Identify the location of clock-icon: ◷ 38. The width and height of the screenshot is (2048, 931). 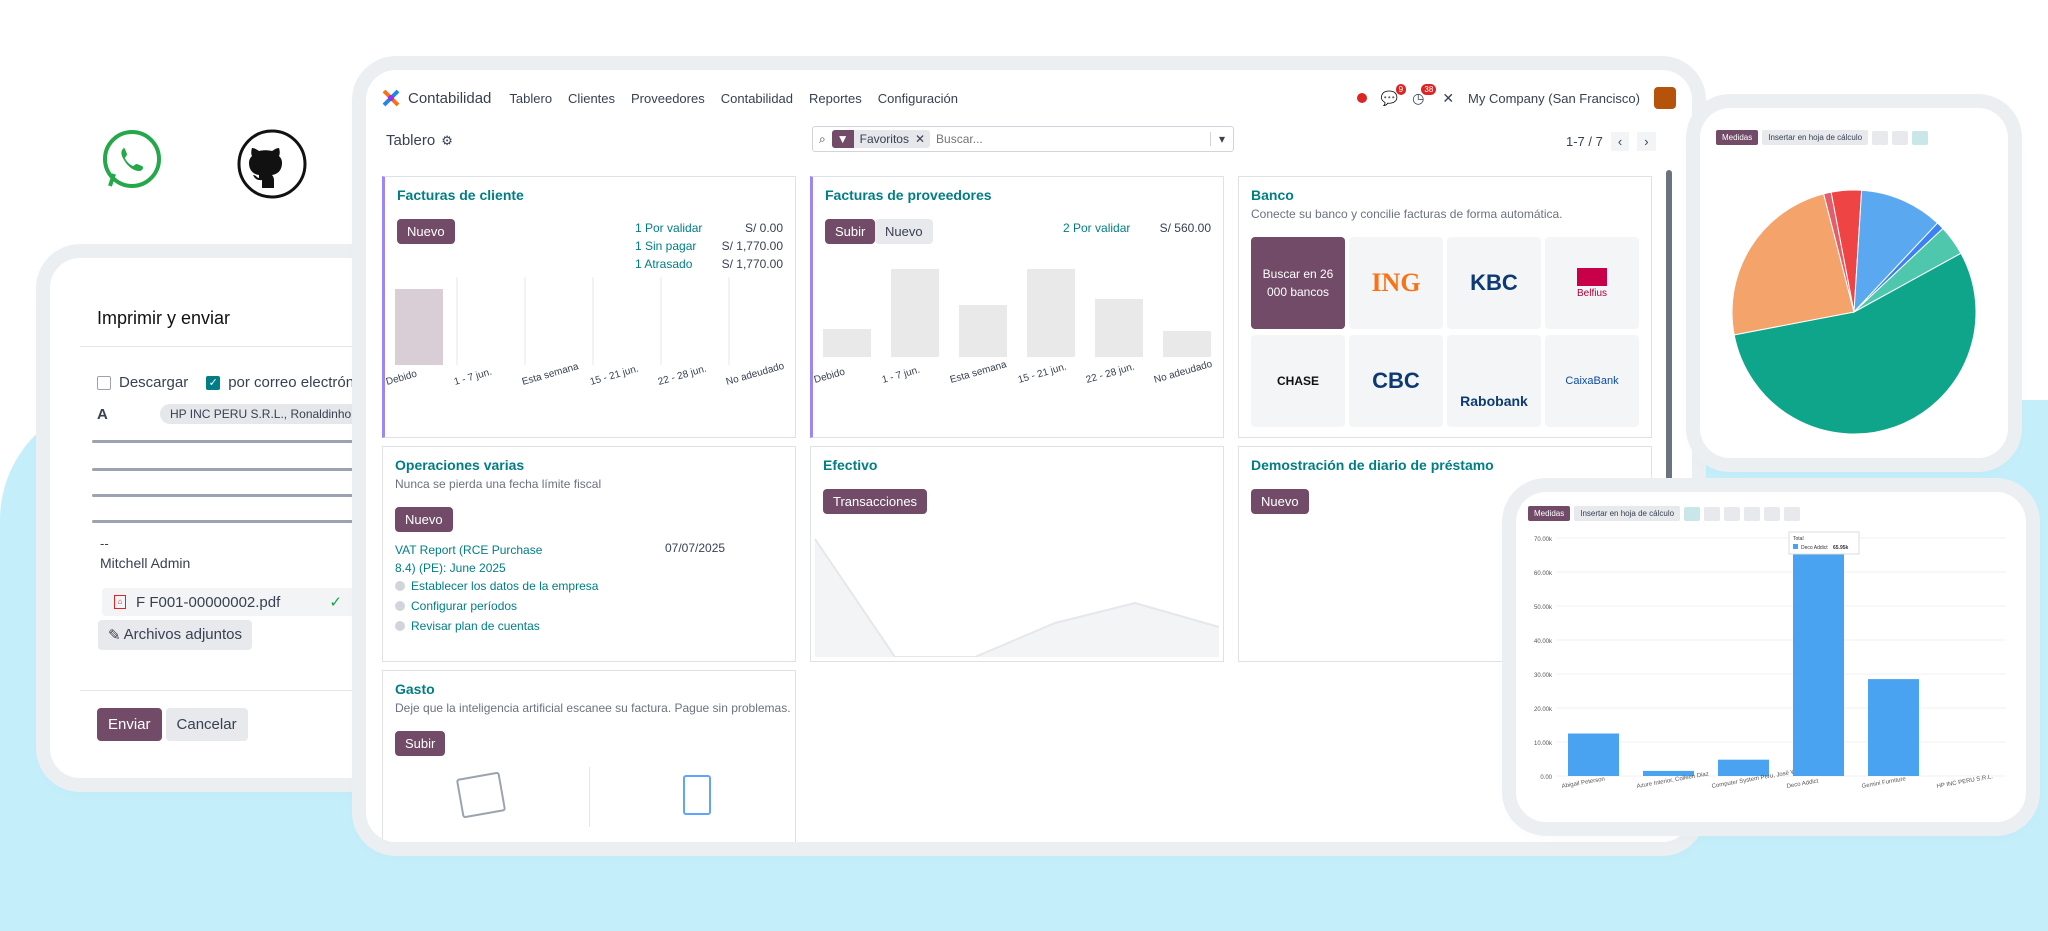
(1424, 95).